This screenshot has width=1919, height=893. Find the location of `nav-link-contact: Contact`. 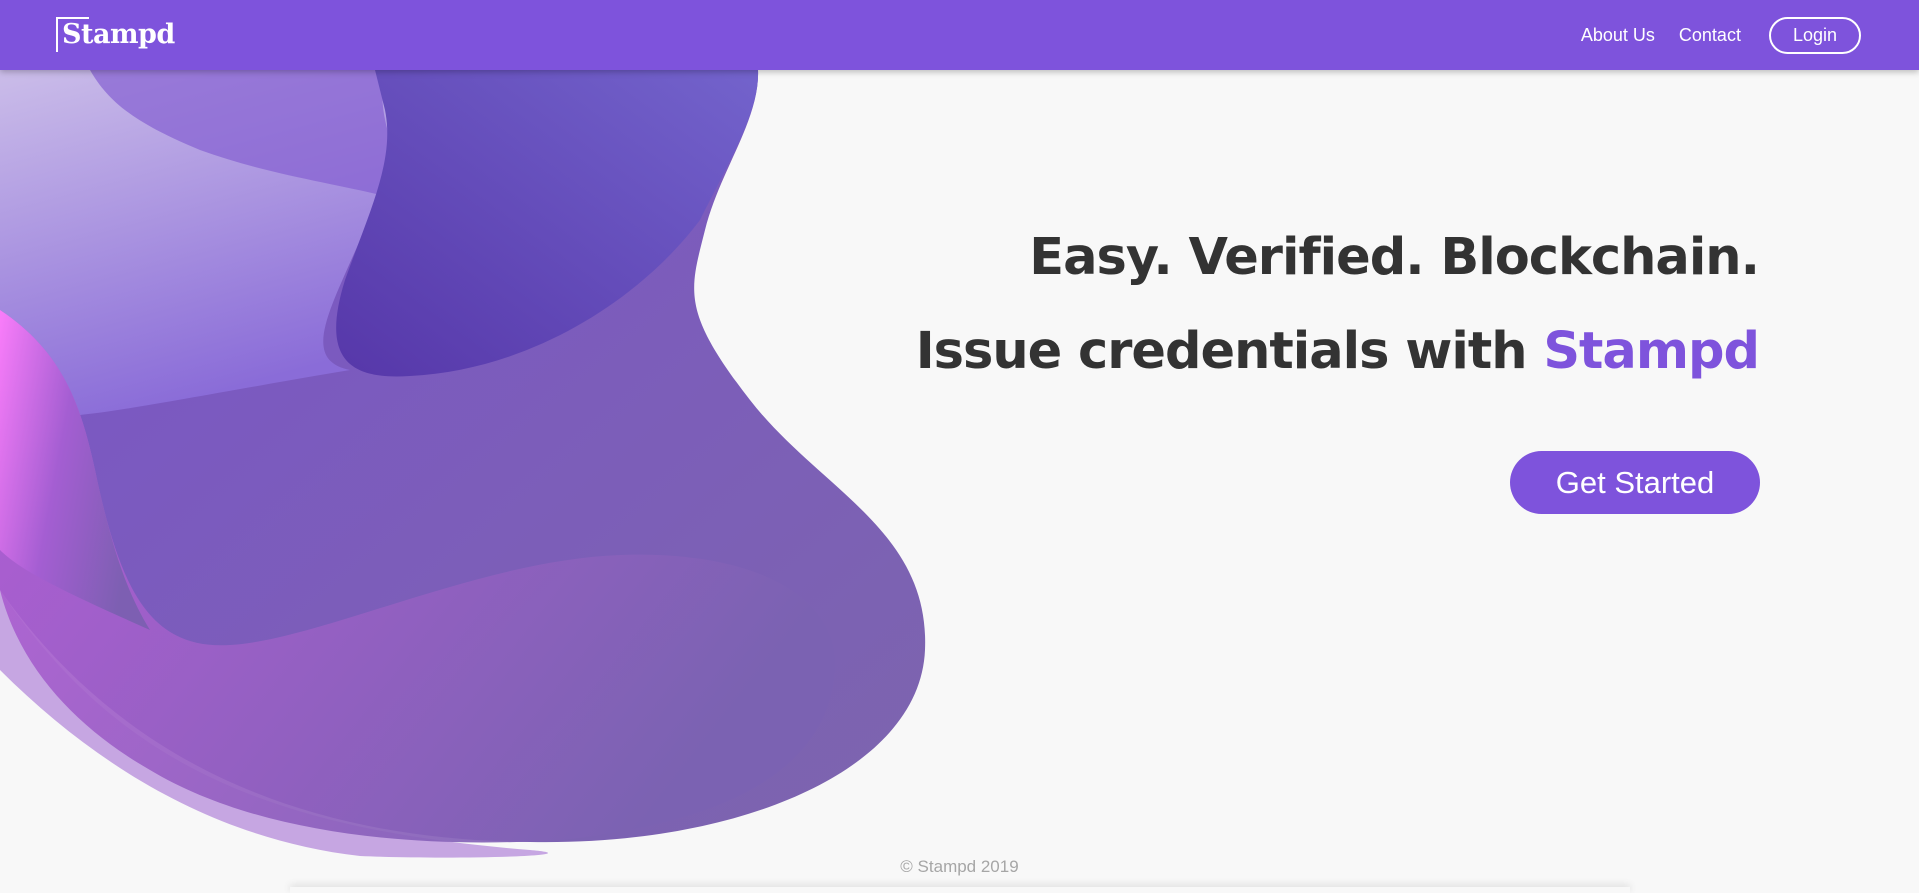

nav-link-contact: Contact is located at coordinates (1710, 35).